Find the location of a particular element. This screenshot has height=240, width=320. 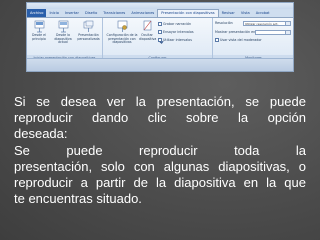

tab-home: Inicio is located at coordinates (54, 13).